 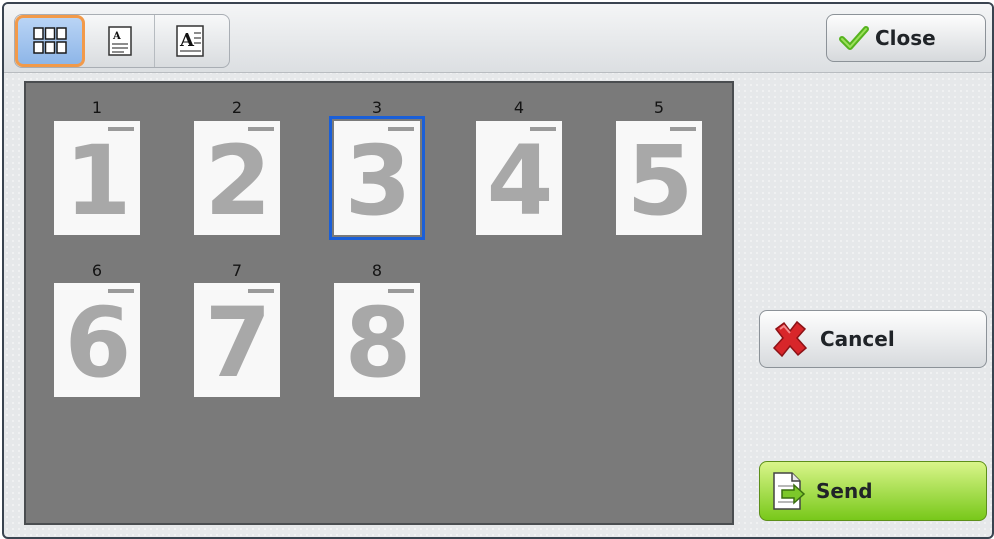 I want to click on page-glyph: 8, so click(x=378, y=343).